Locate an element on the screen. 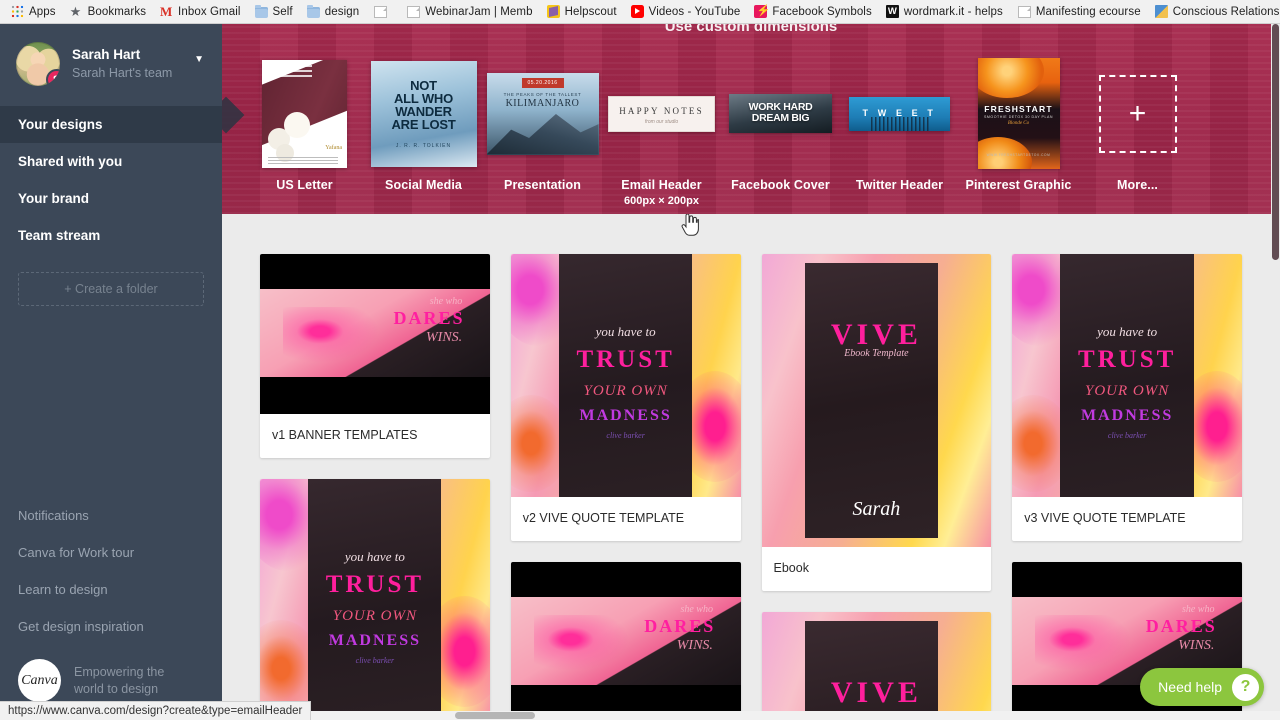 Image resolution: width=1280 pixels, height=720 pixels. thumb-date-tag: 05.20.2016 is located at coordinates (542, 82).